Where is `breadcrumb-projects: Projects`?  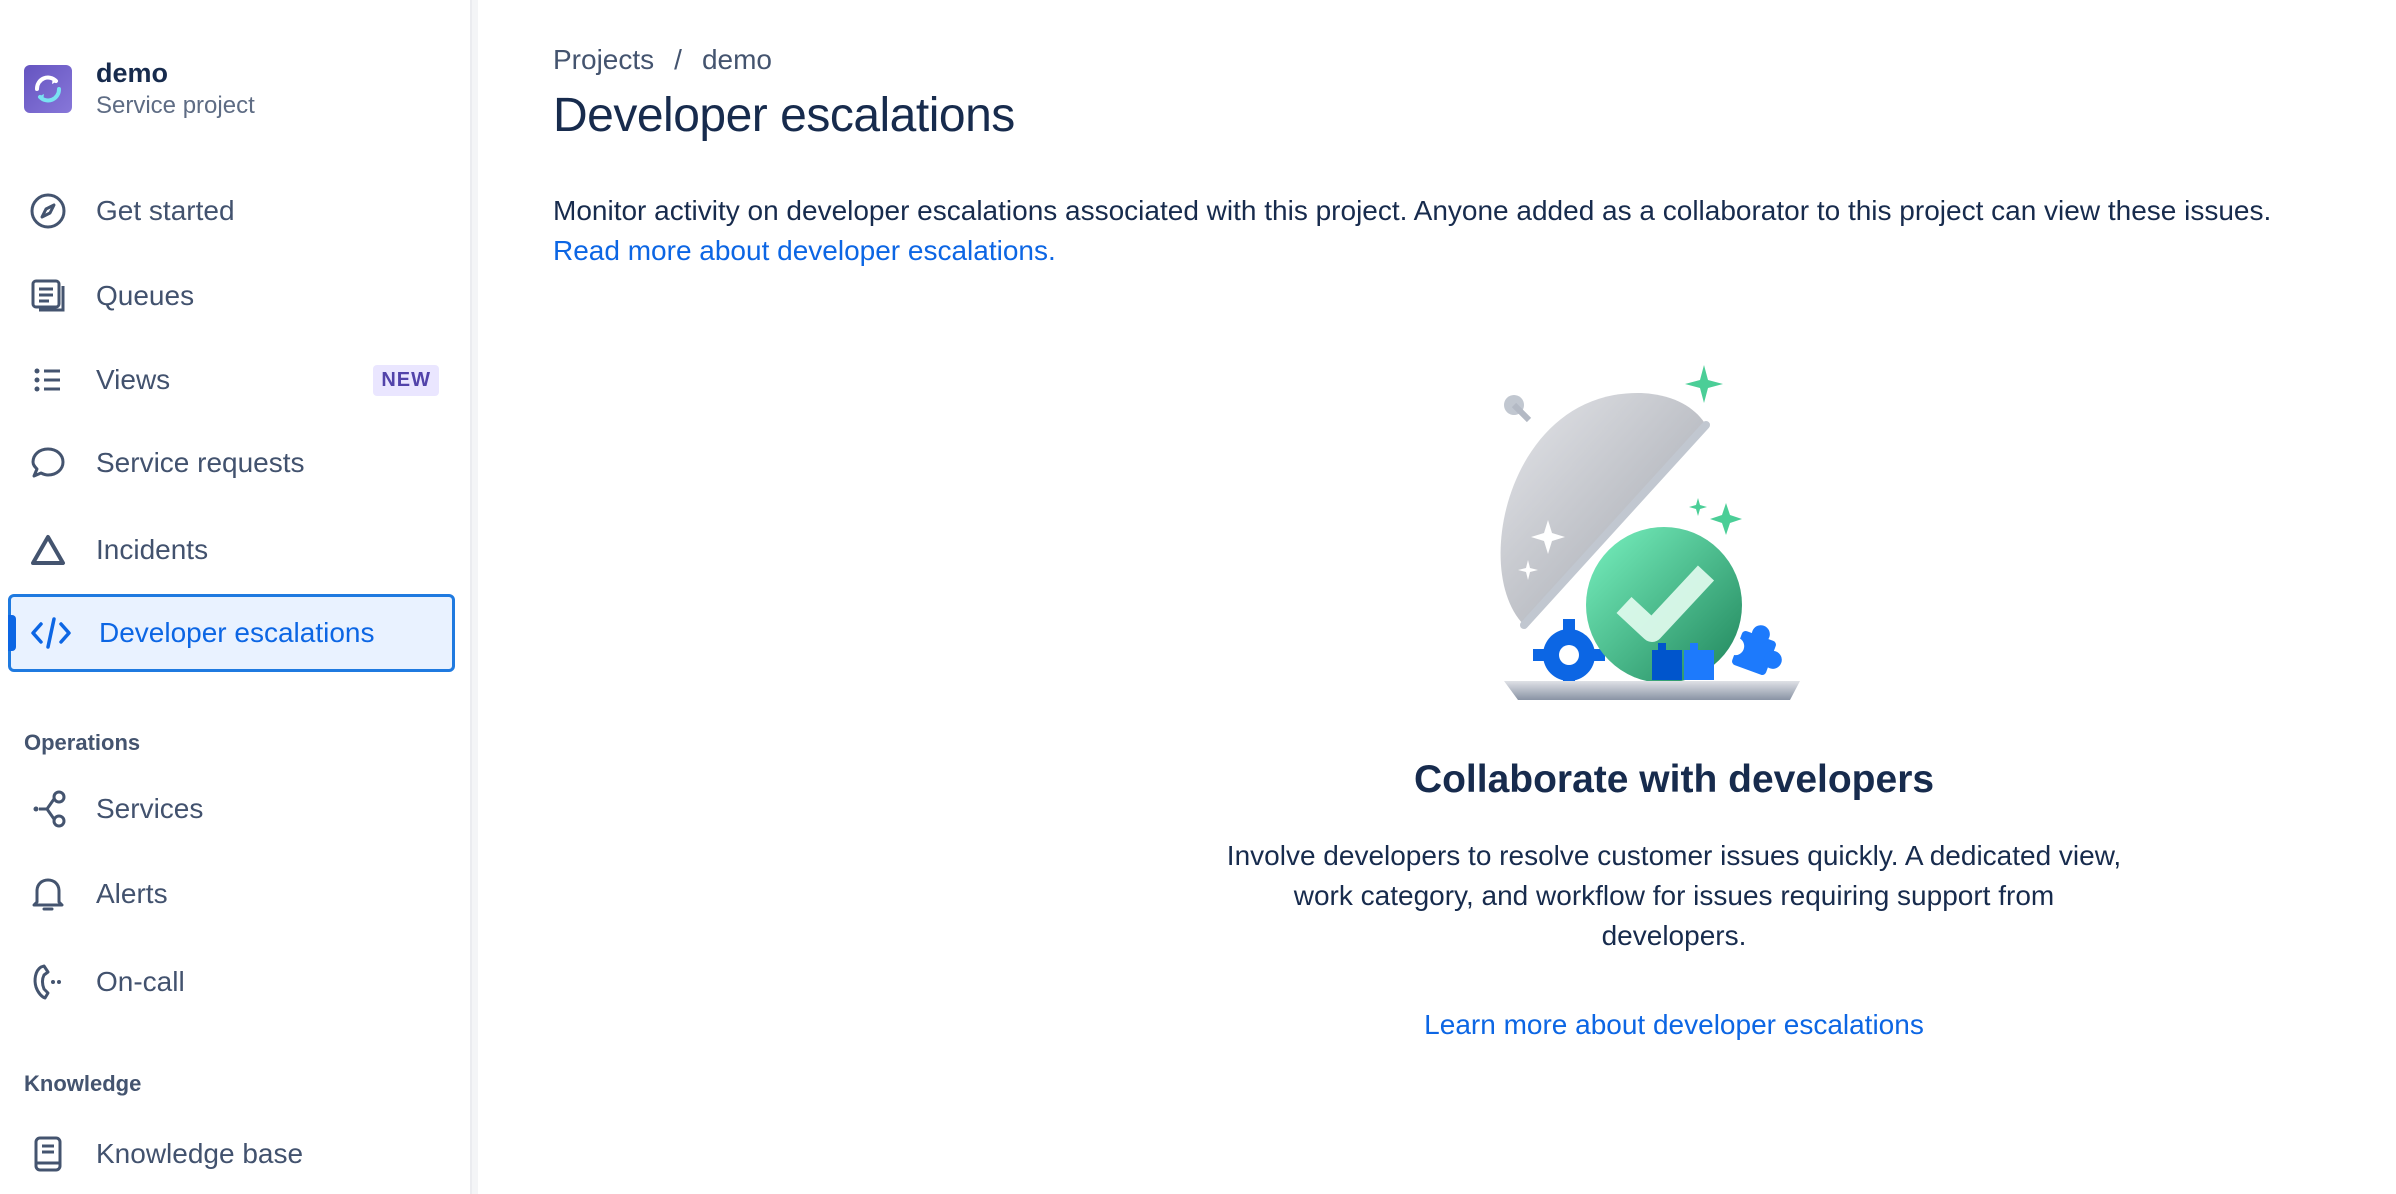 breadcrumb-projects: Projects is located at coordinates (603, 60).